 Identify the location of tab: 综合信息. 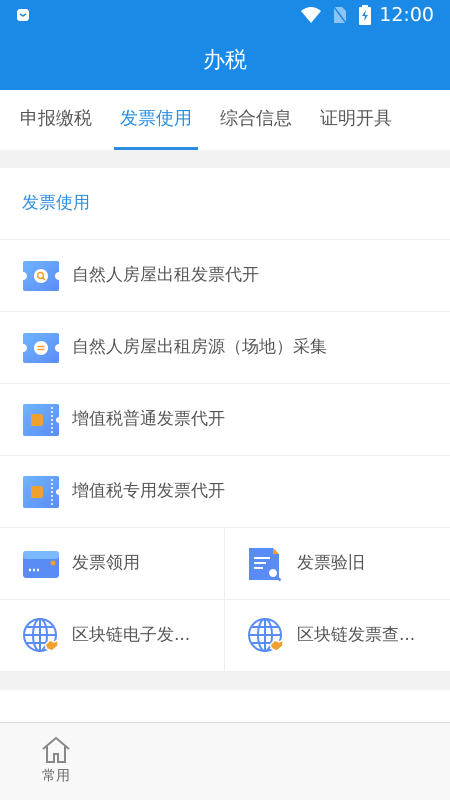
(256, 120).